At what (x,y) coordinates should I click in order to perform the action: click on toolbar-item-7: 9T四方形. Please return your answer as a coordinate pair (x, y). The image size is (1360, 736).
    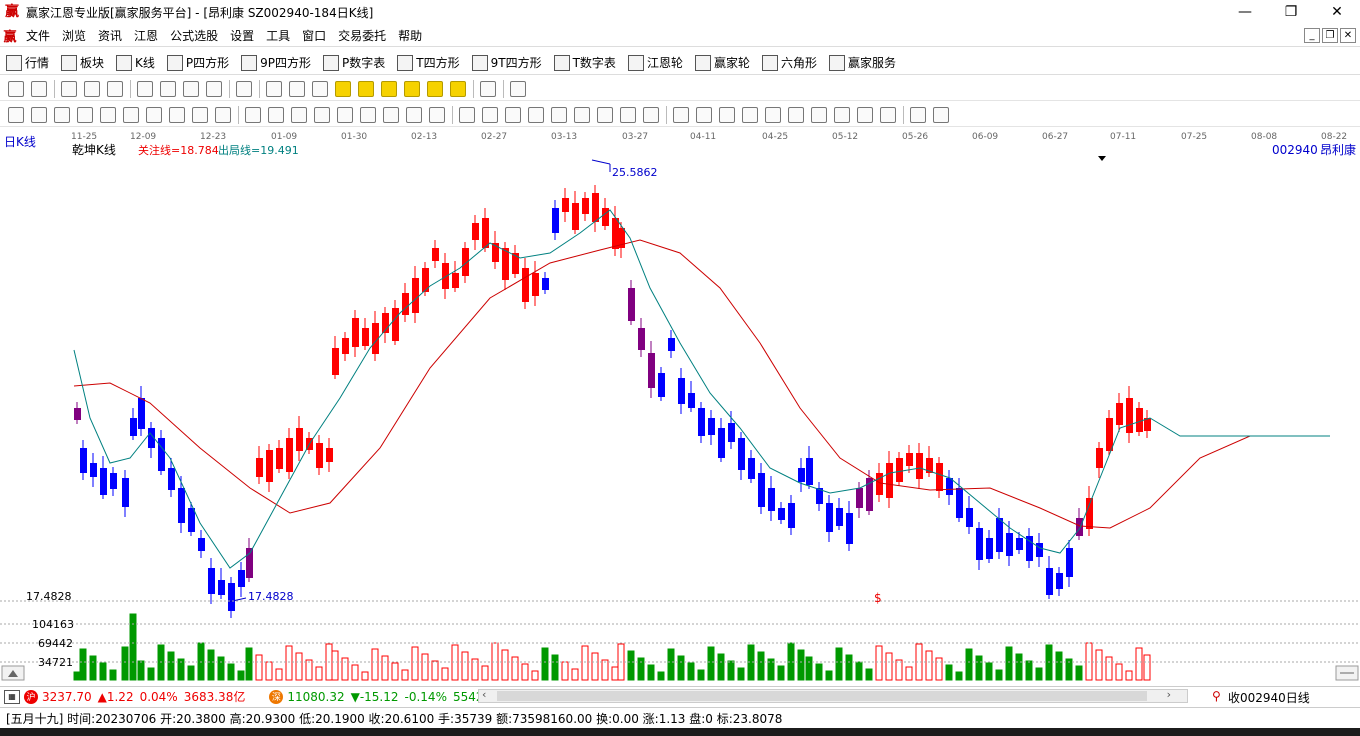
    Looking at the image, I should click on (506, 62).